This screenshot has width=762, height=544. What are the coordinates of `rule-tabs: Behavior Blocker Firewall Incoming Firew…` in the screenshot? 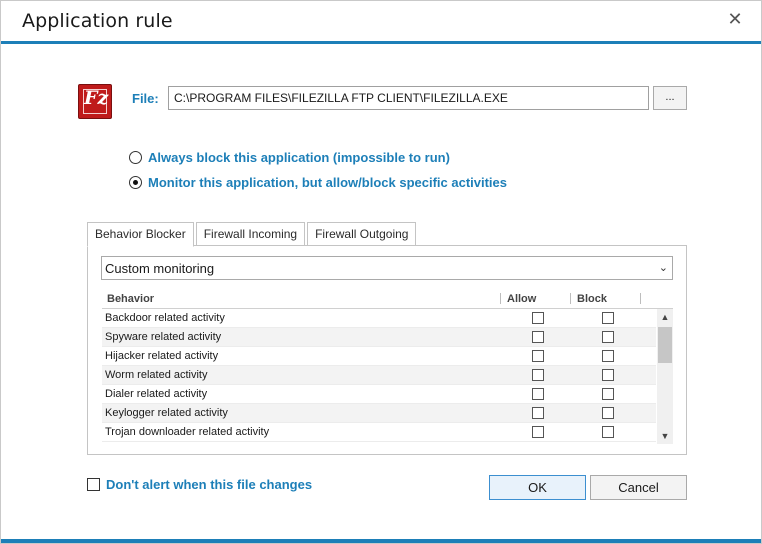 It's located at (252, 234).